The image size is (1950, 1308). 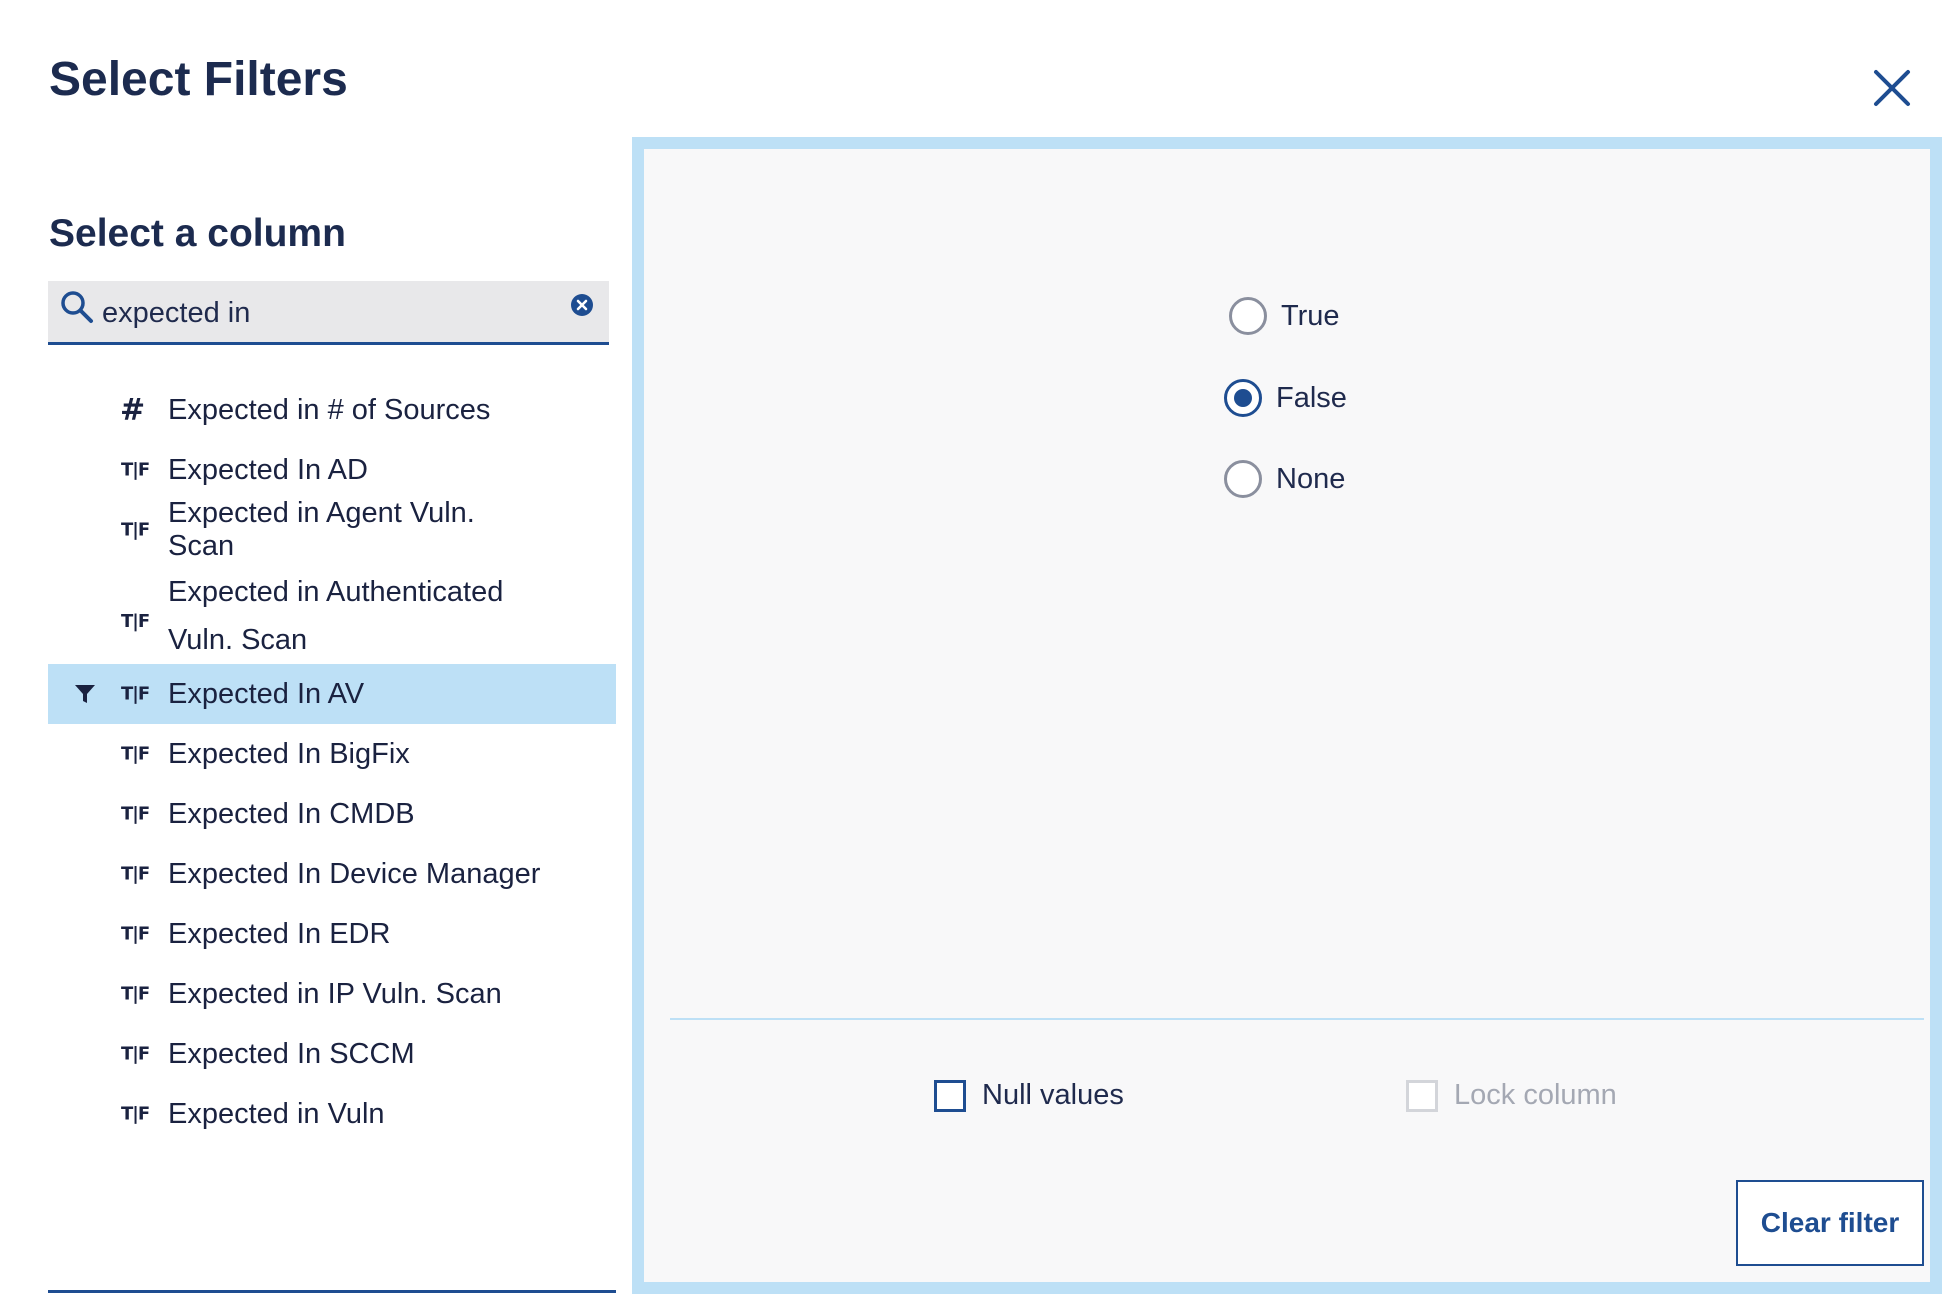 I want to click on null-values-checkbox, so click(x=950, y=1095).